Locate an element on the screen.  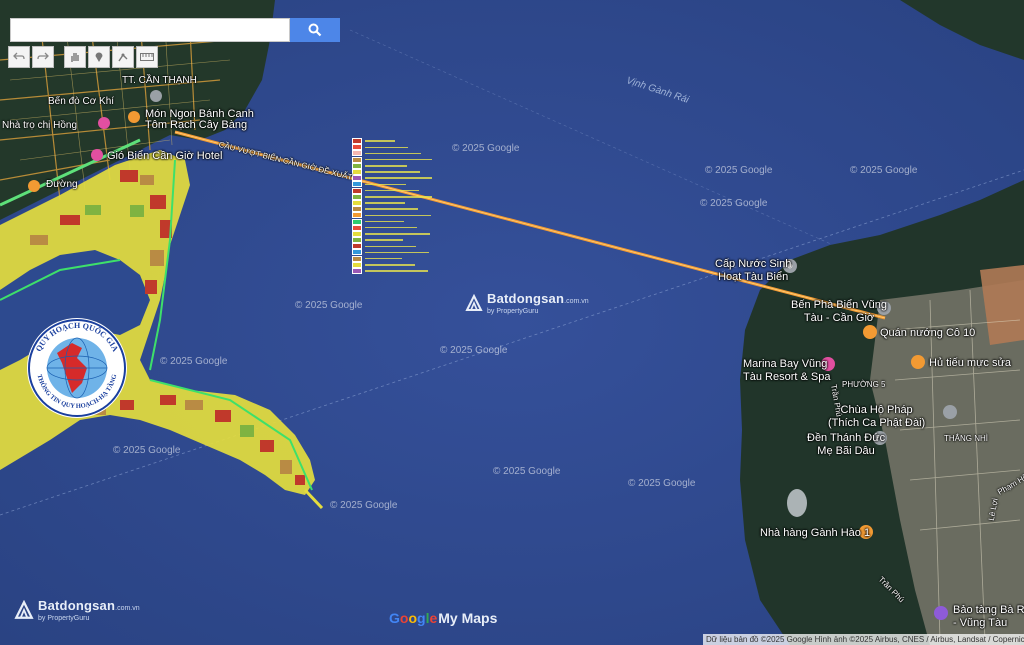
hand-icon is located at coordinates (75, 57).